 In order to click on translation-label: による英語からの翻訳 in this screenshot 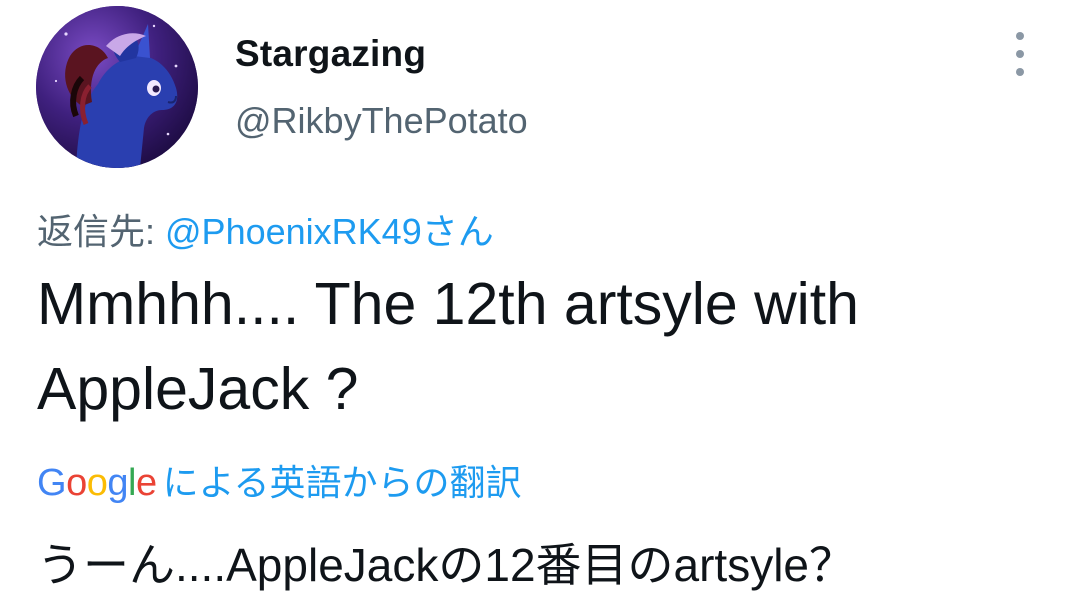, I will do `click(342, 480)`.